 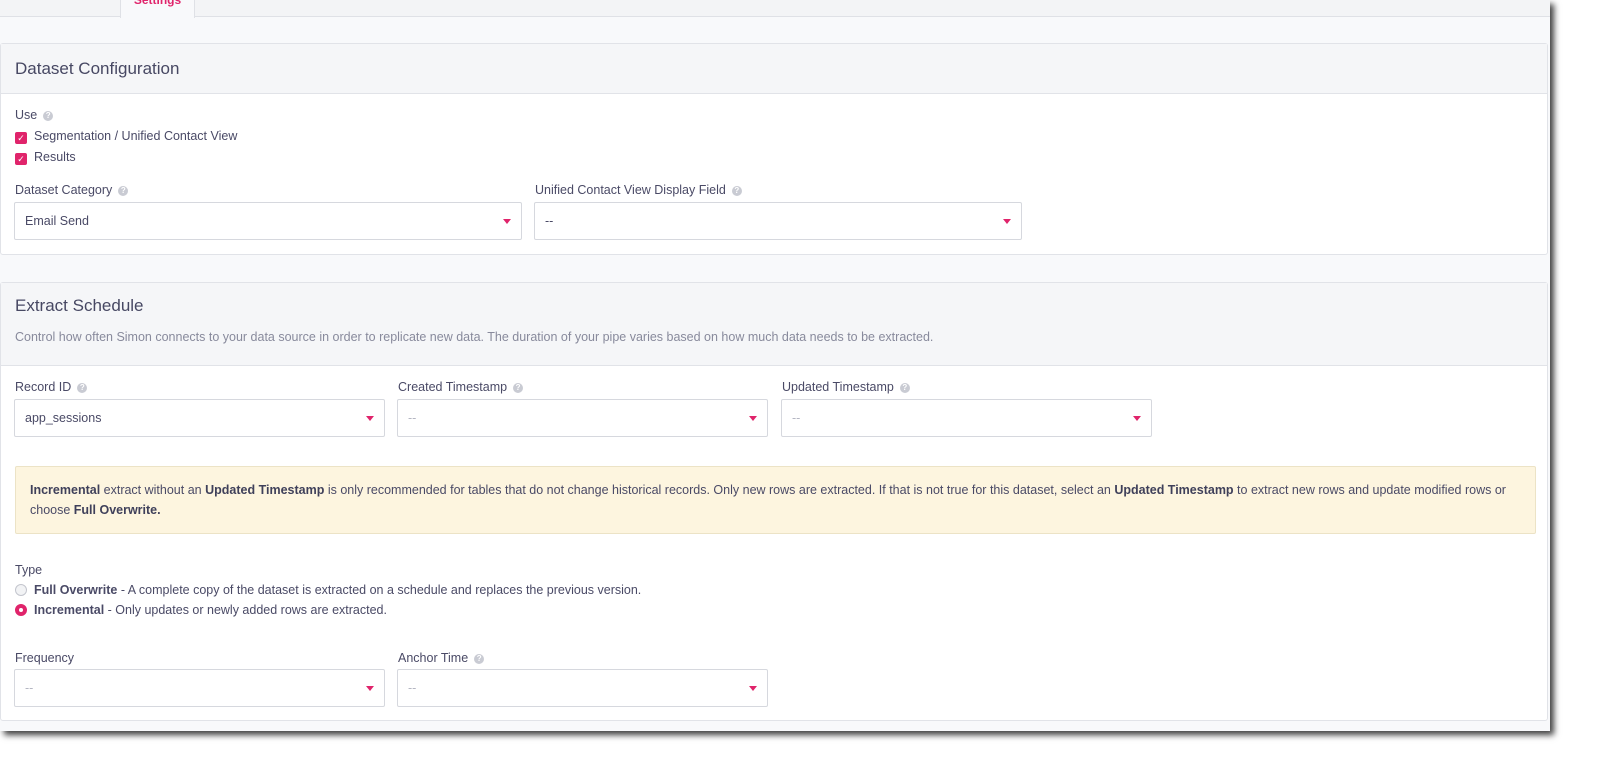 I want to click on tab-settings: Settings, so click(x=157, y=9).